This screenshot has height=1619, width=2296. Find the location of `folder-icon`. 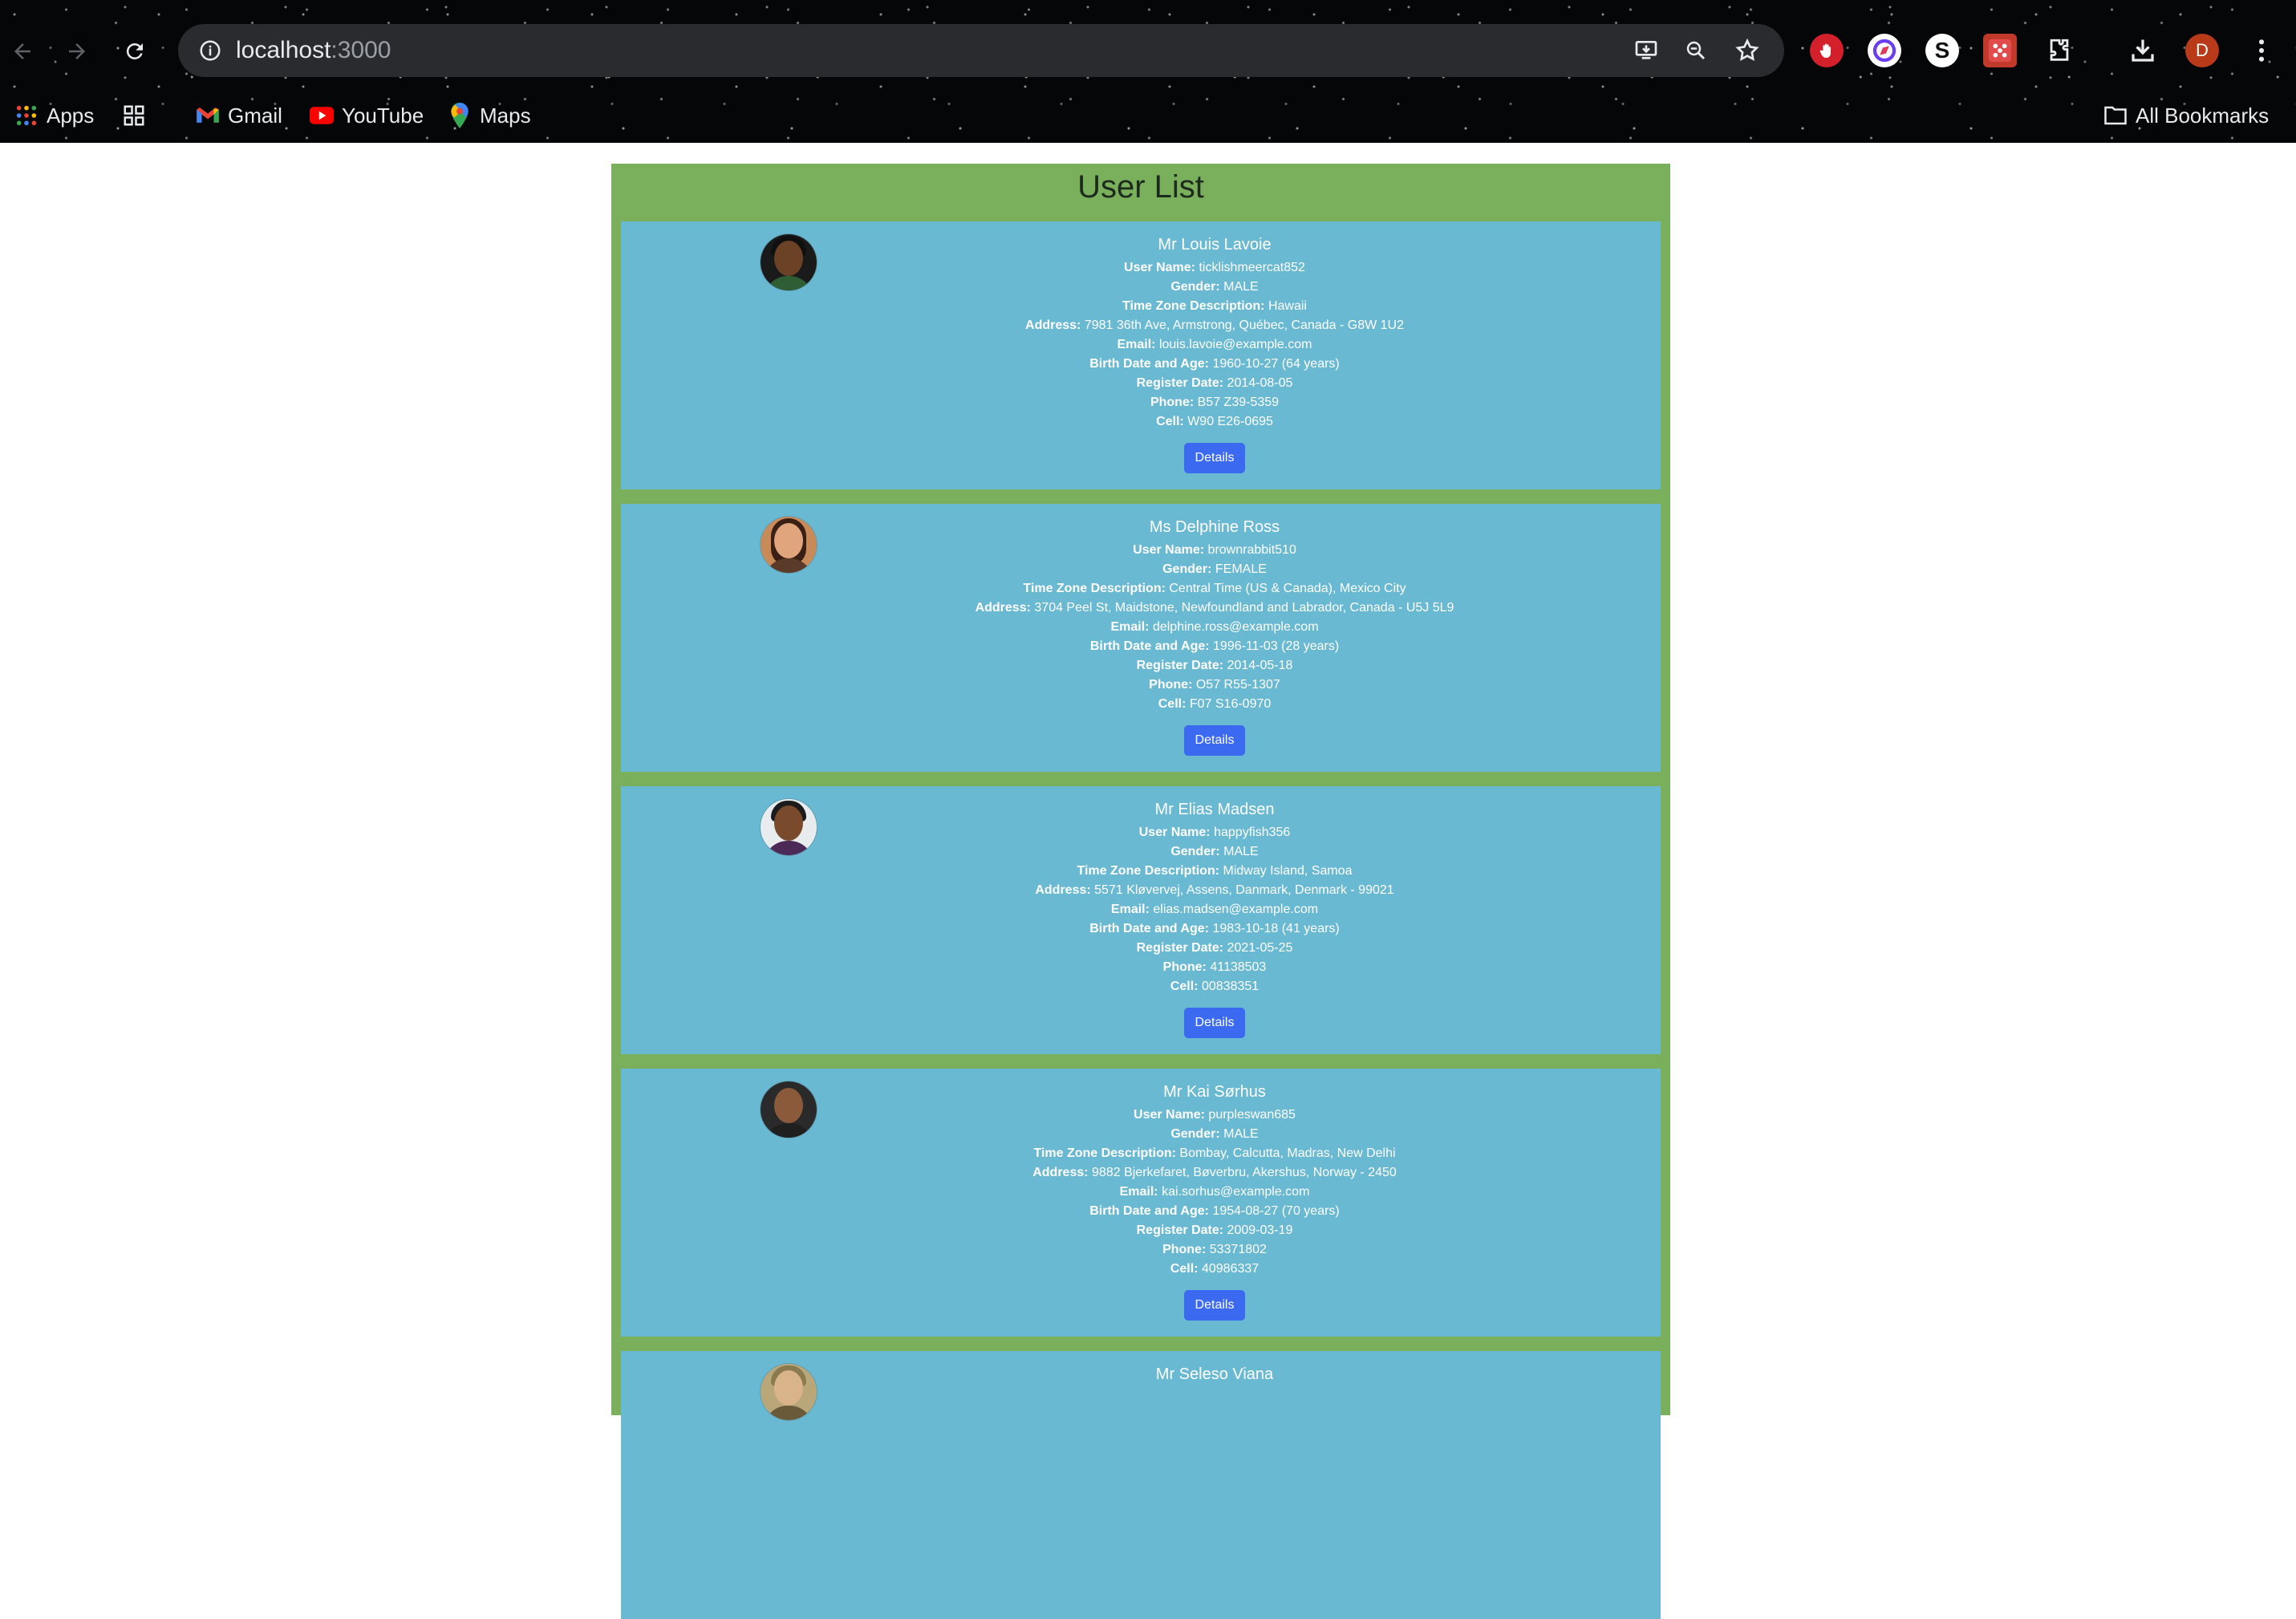

folder-icon is located at coordinates (2115, 115).